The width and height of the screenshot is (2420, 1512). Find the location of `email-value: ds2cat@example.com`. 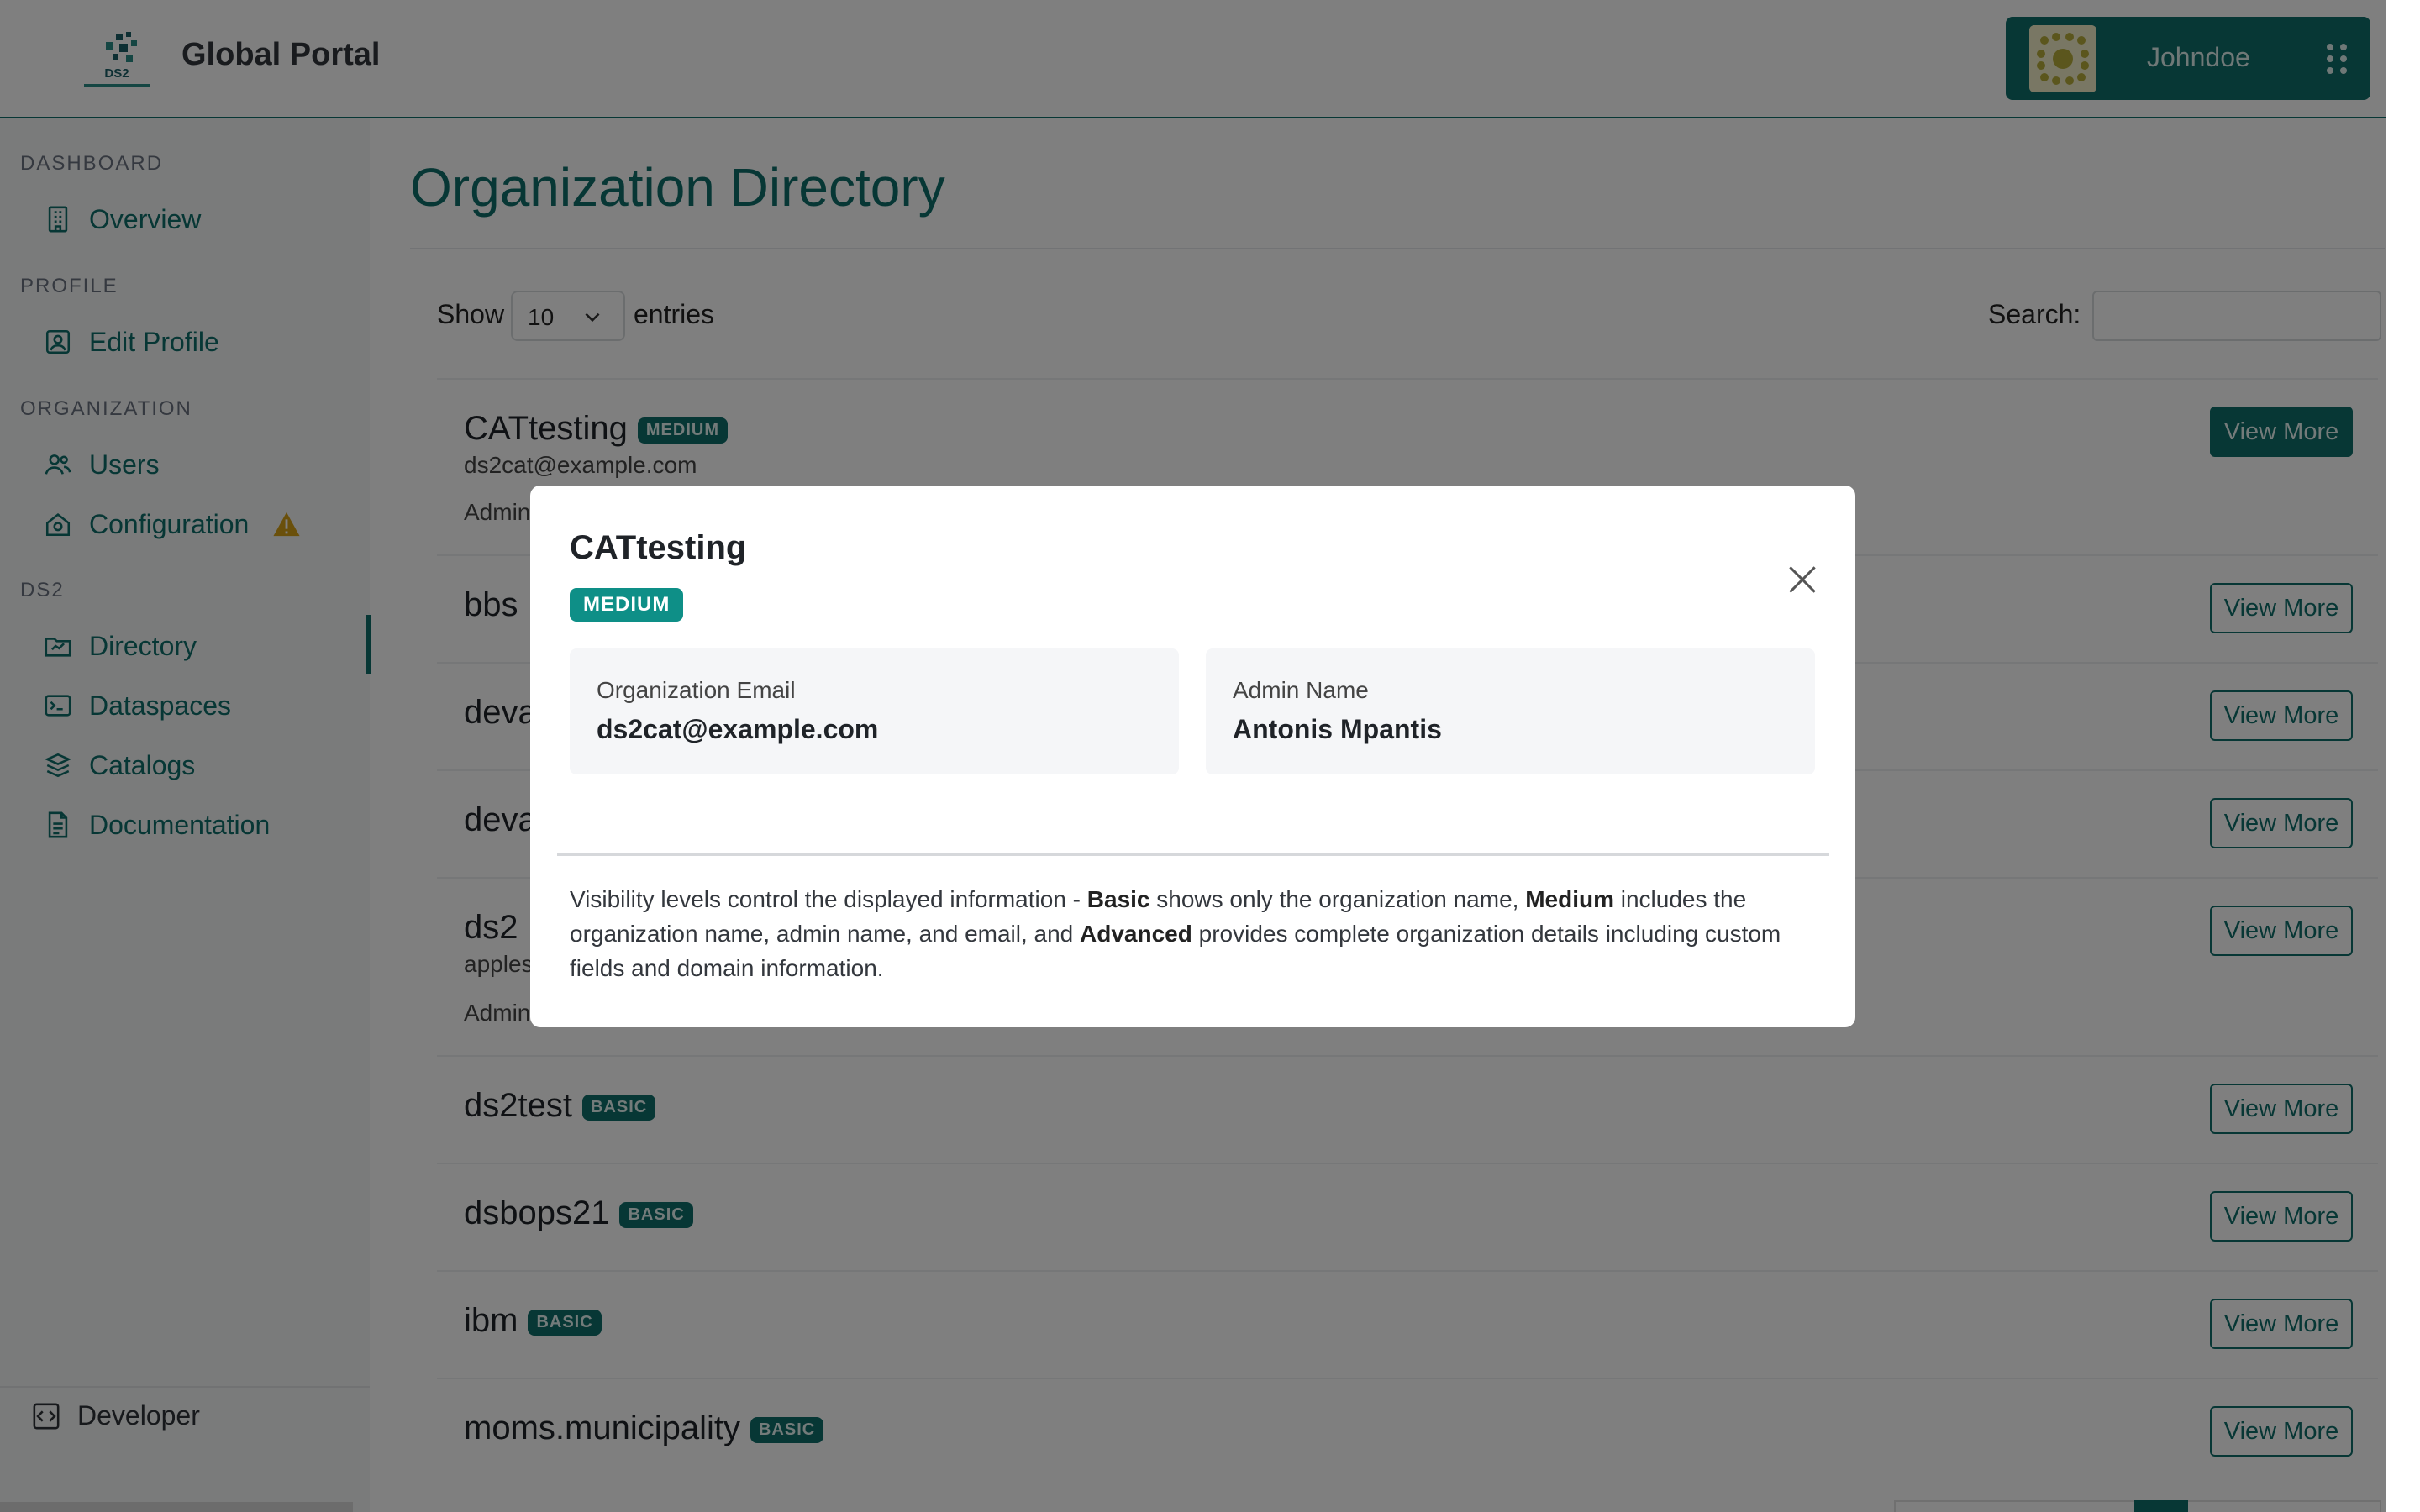

email-value: ds2cat@example.com is located at coordinates (738, 729).